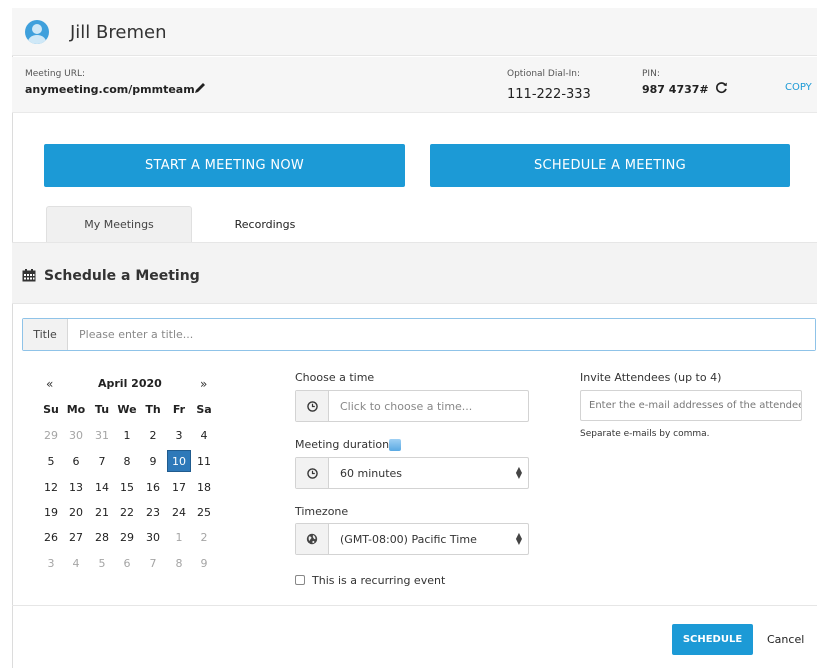  I want to click on title-field: Title, so click(419, 334).